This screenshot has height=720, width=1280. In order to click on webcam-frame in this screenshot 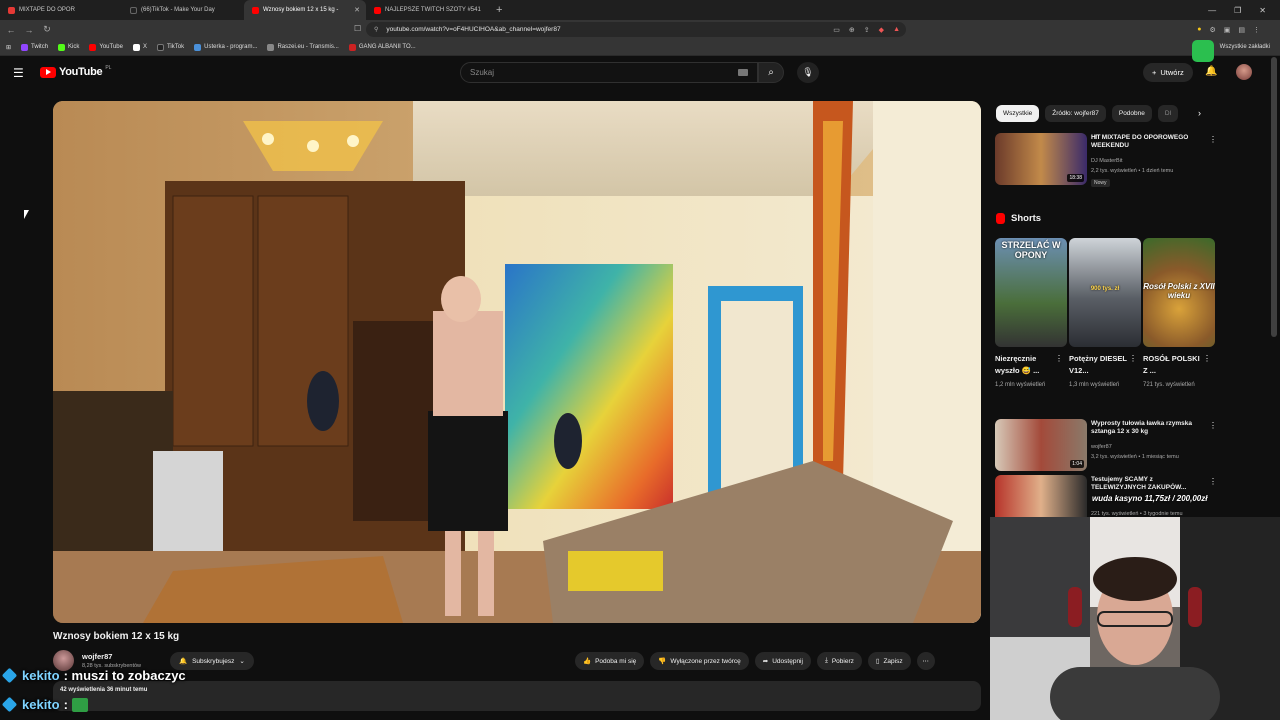, I will do `click(1135, 618)`.